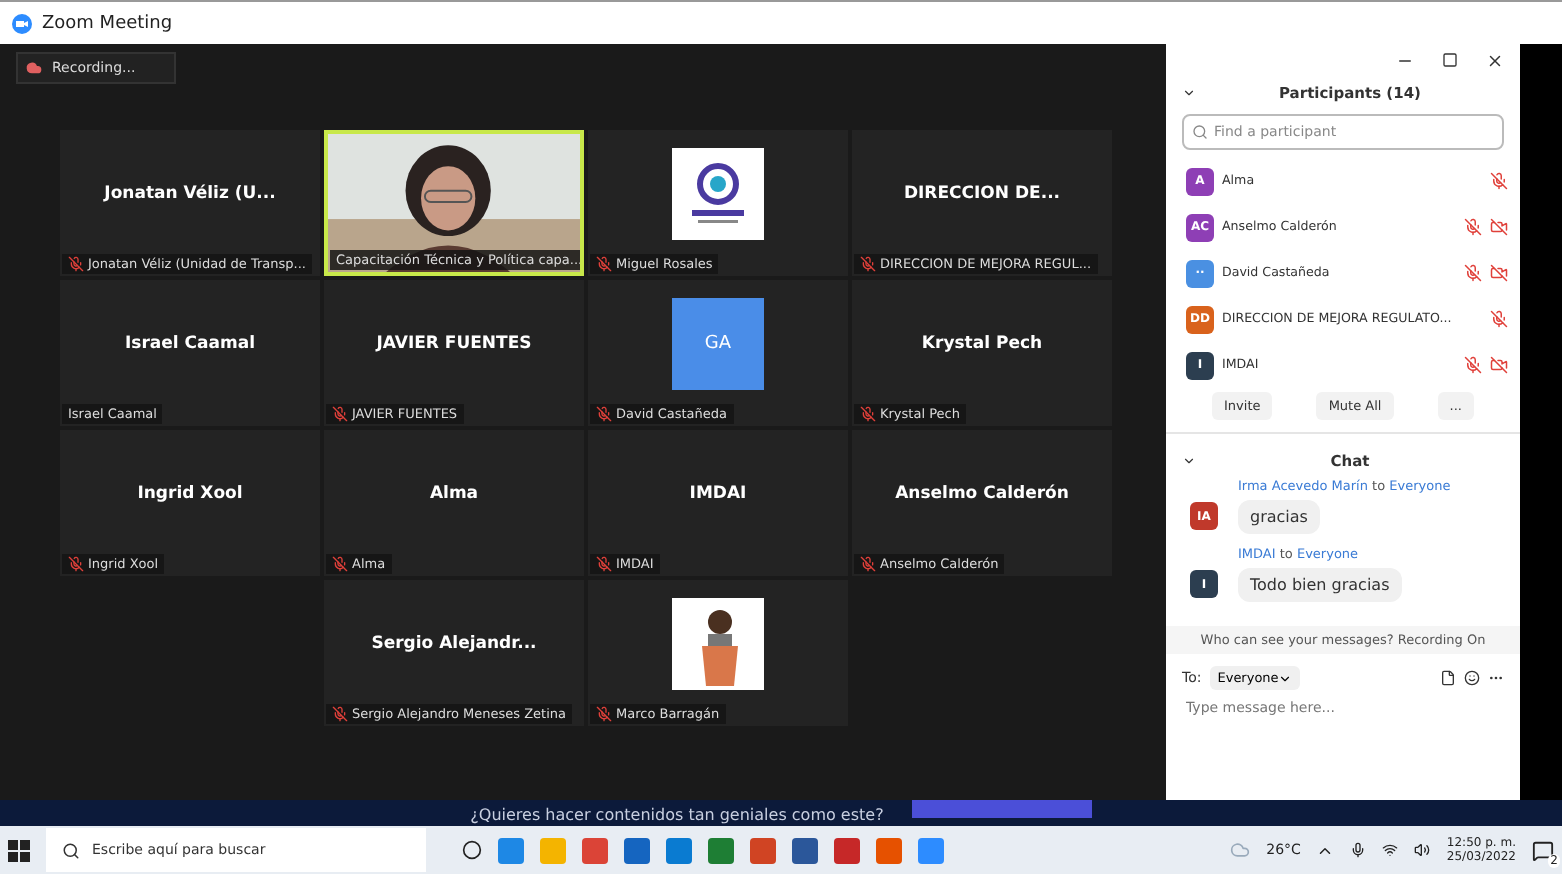 The height and width of the screenshot is (874, 1562). What do you see at coordinates (1472, 678) in the screenshot?
I see `emoji-icon` at bounding box center [1472, 678].